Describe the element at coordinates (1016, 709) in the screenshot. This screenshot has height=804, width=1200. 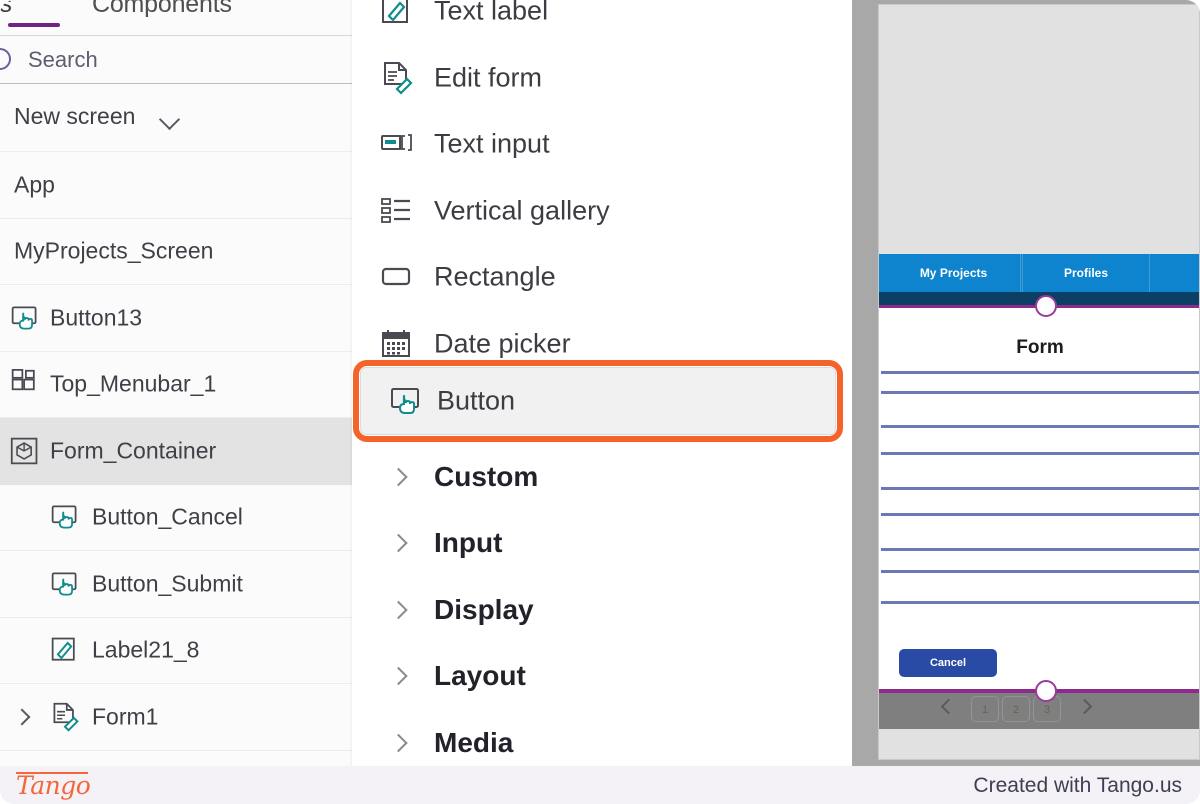
I see `page-number-2: 2` at that location.